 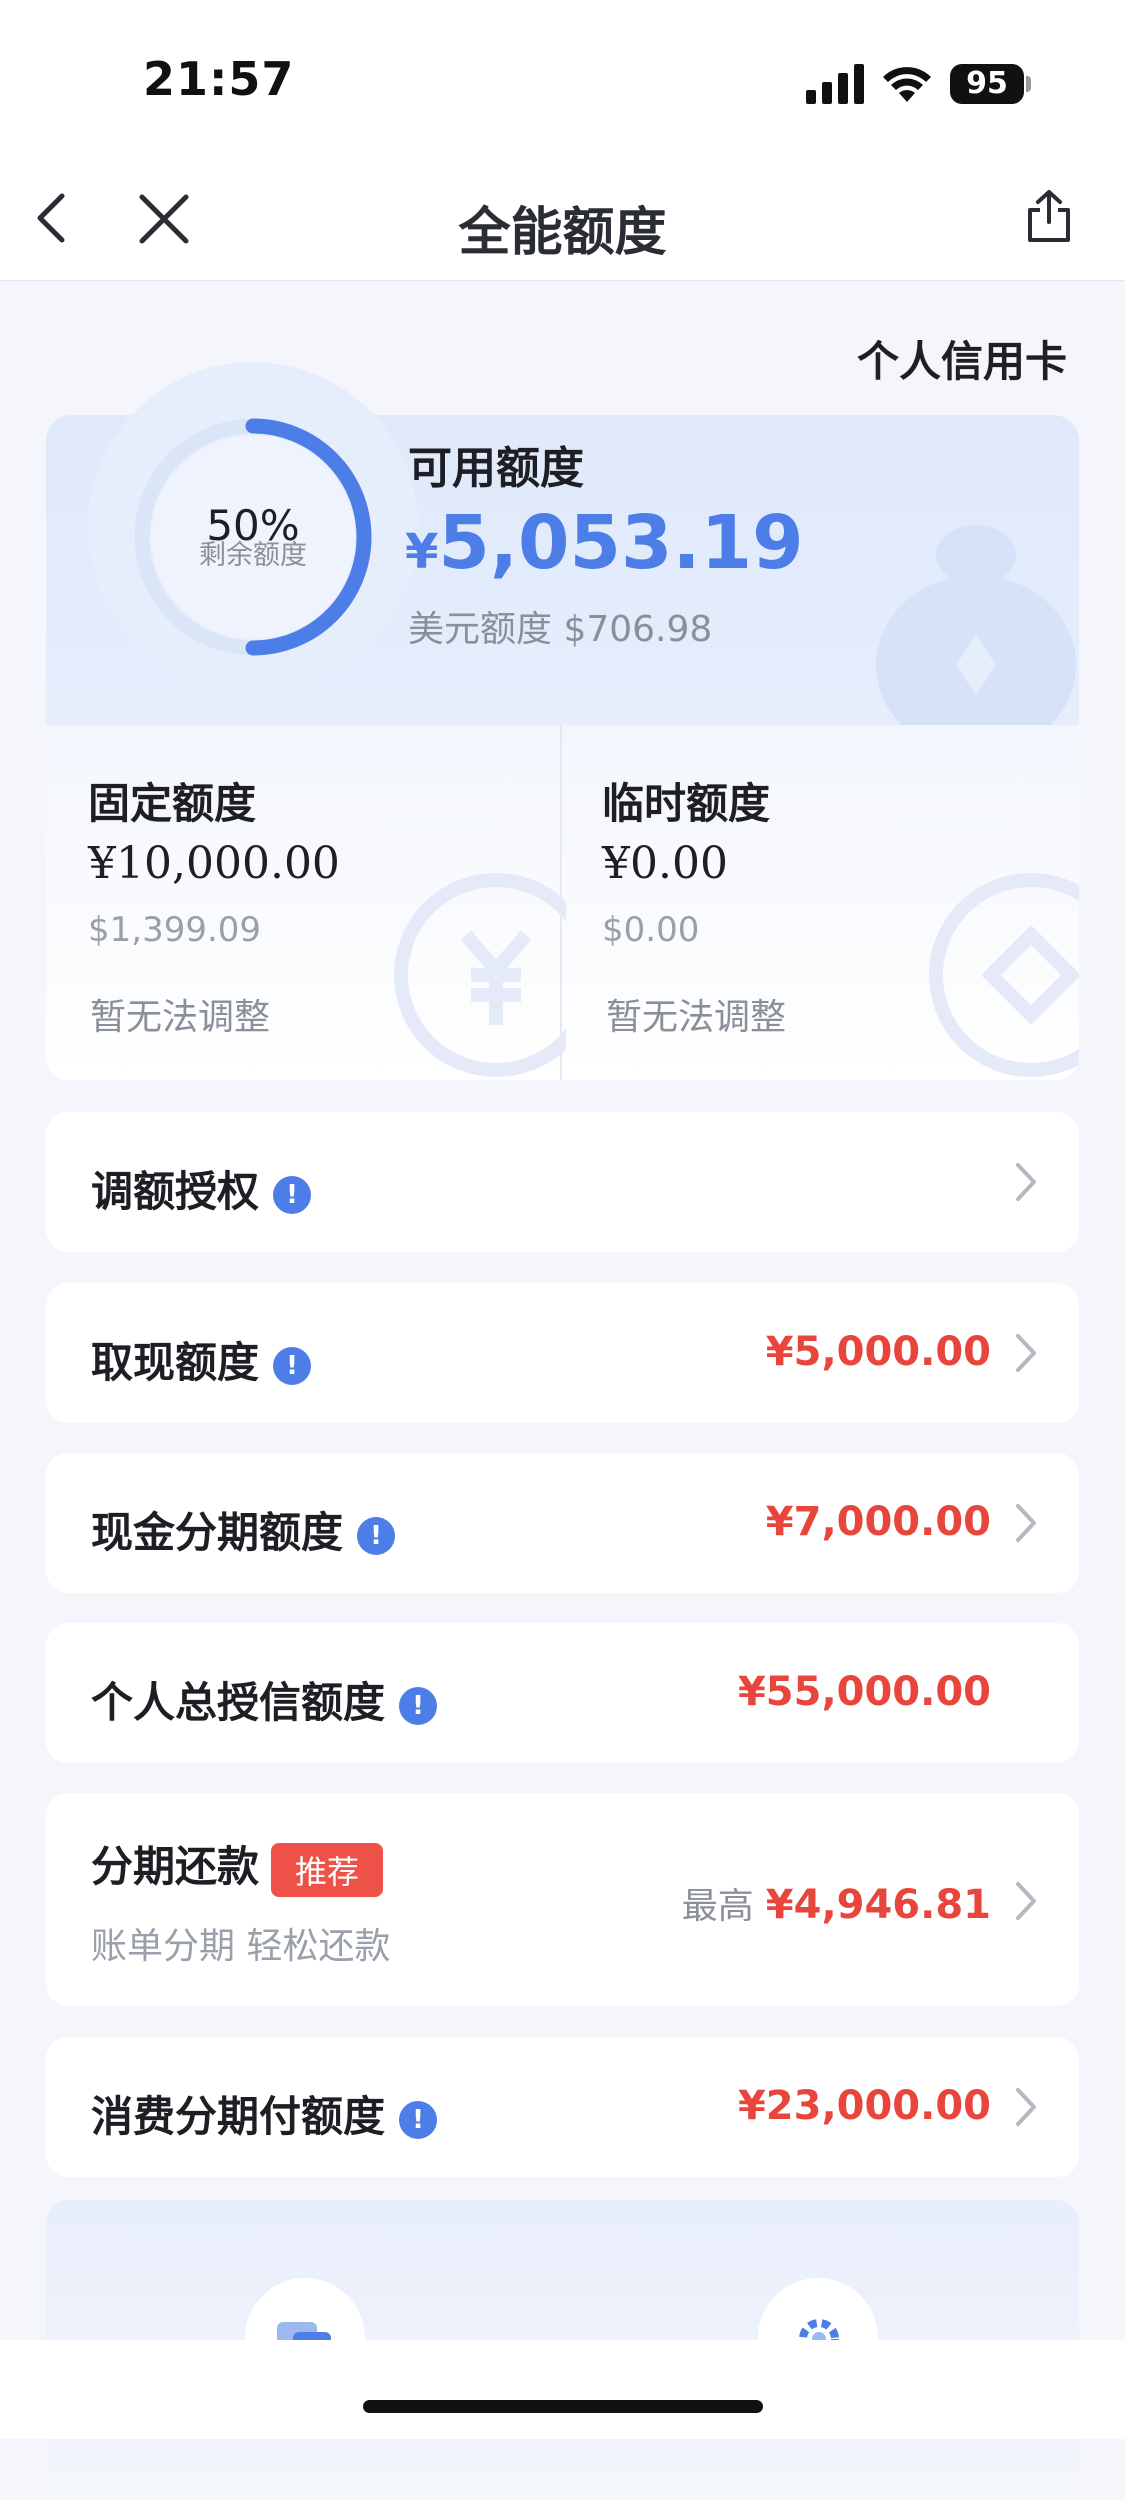 I want to click on available-amount: ¥5,053.19, so click(x=604, y=543).